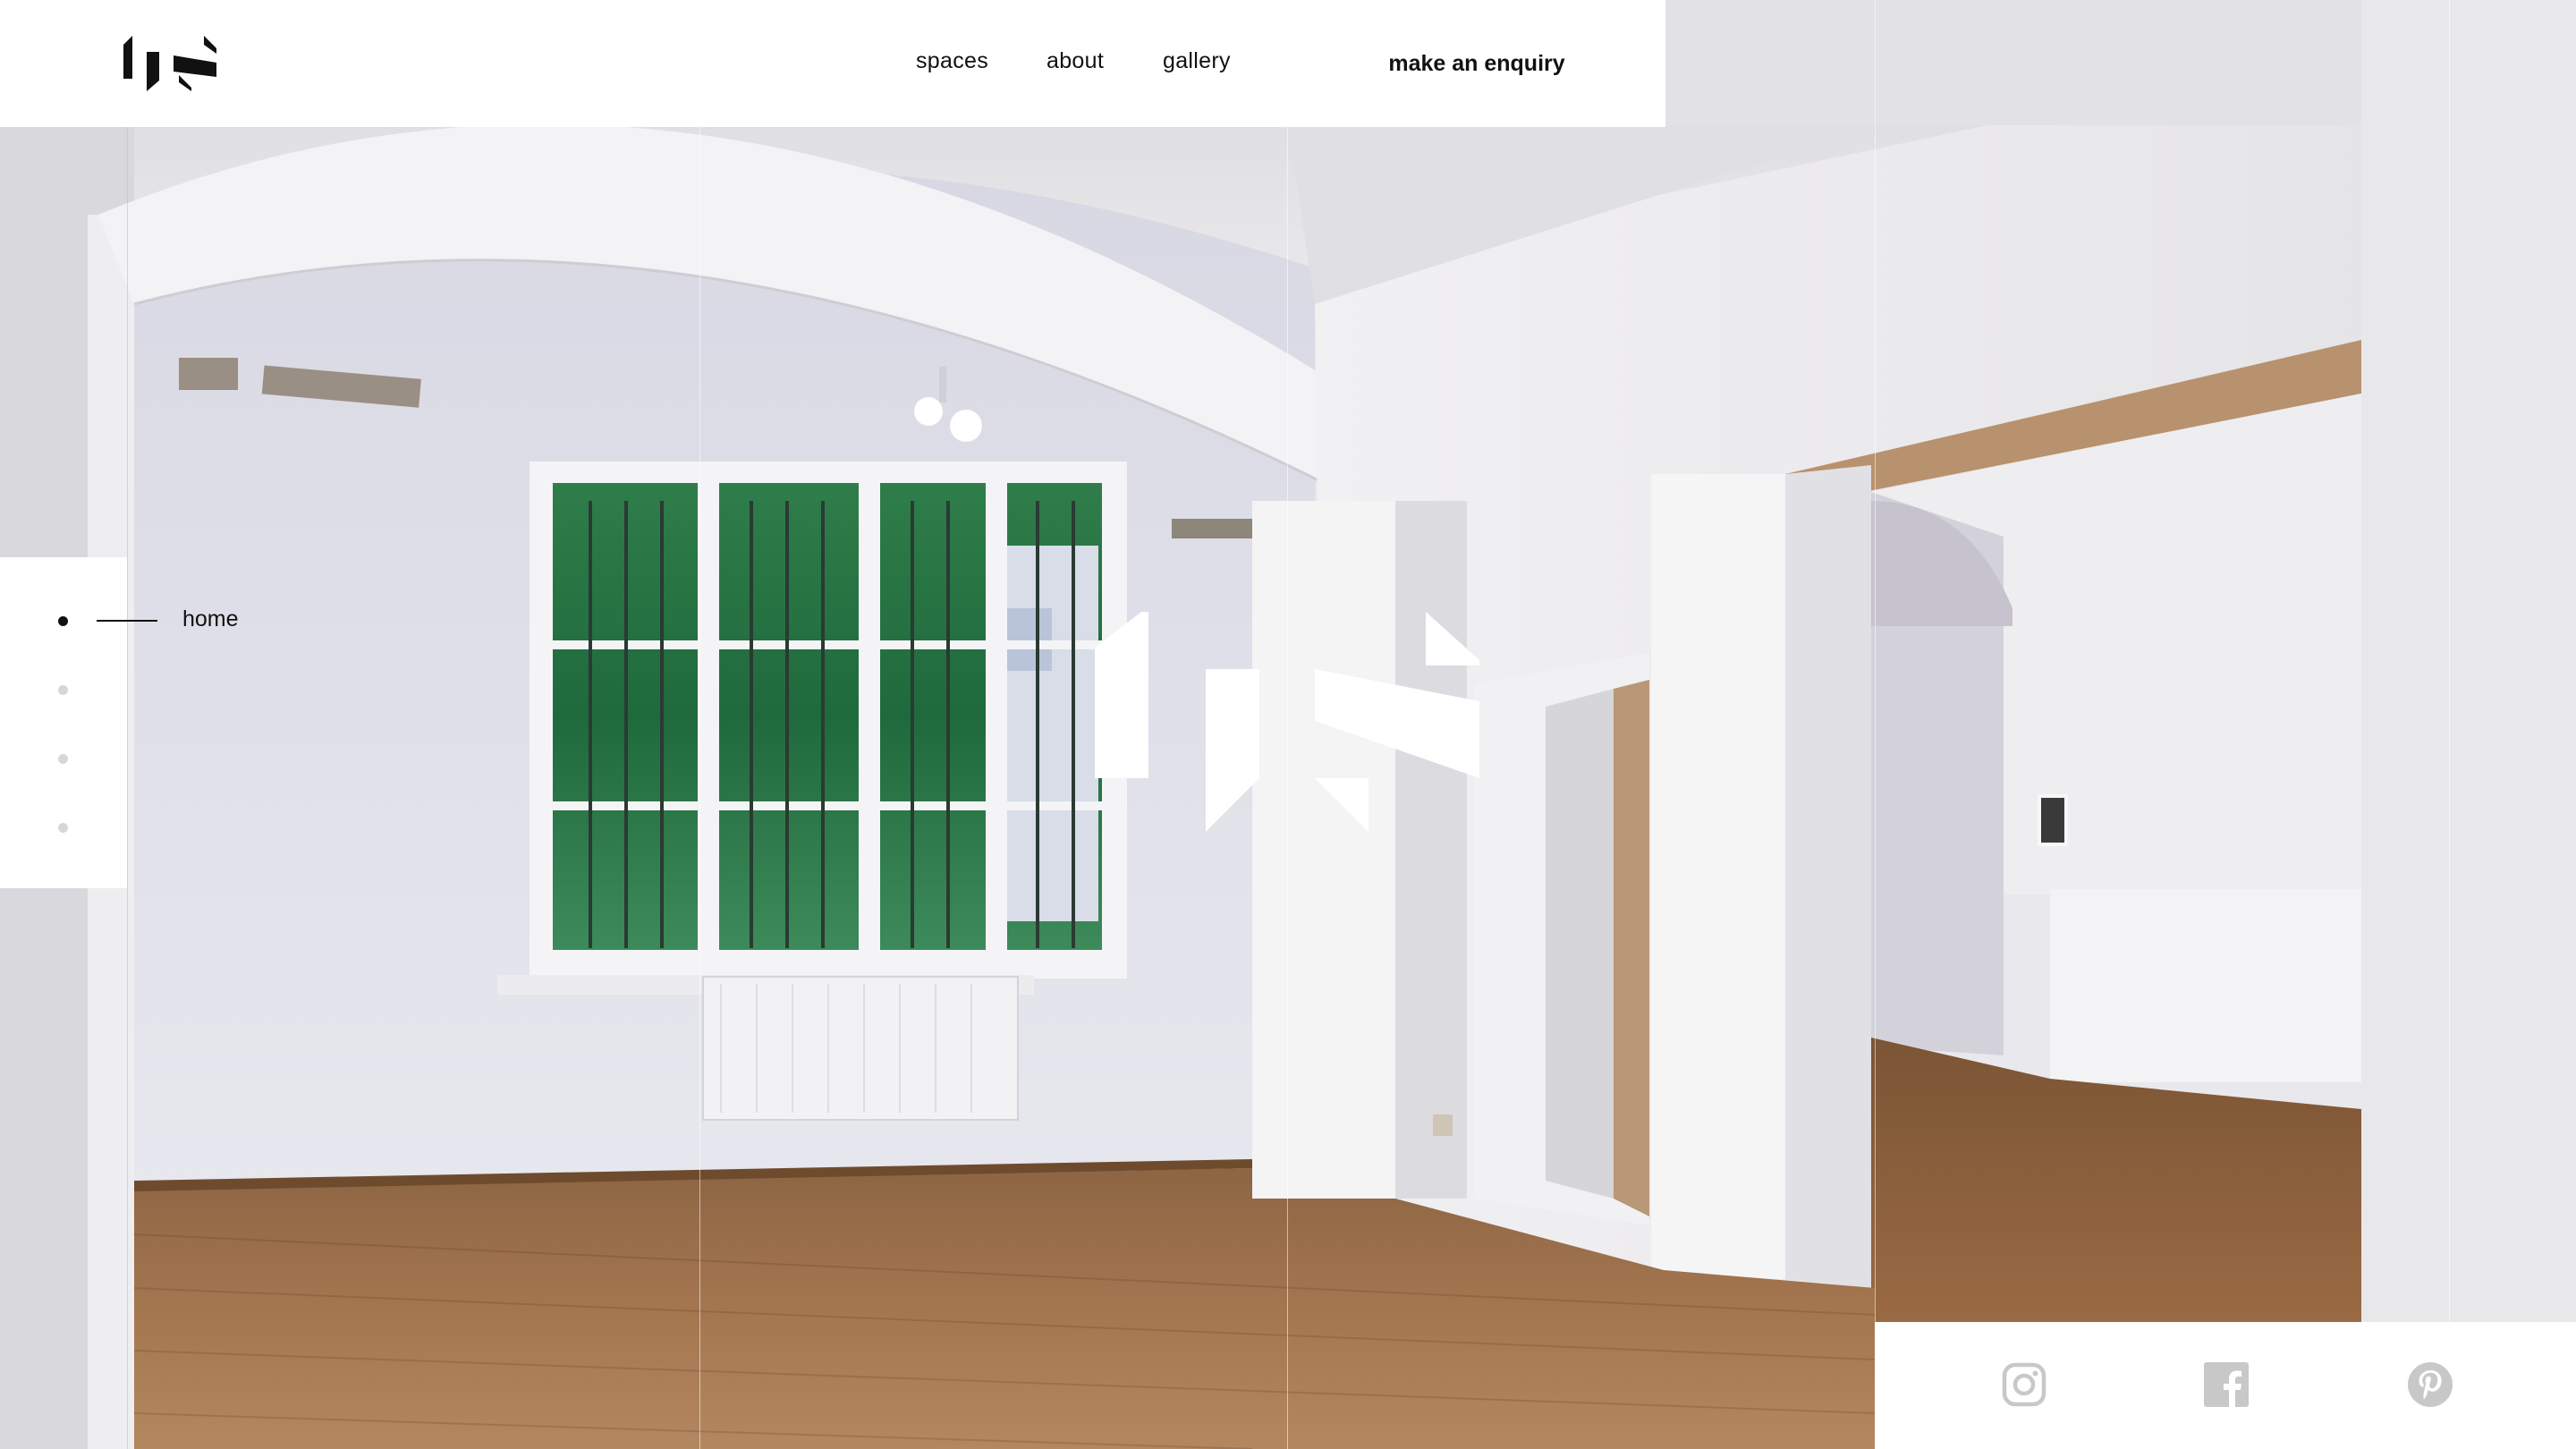 The image size is (2576, 1449). I want to click on brand-logo-mark, so click(1289, 719).